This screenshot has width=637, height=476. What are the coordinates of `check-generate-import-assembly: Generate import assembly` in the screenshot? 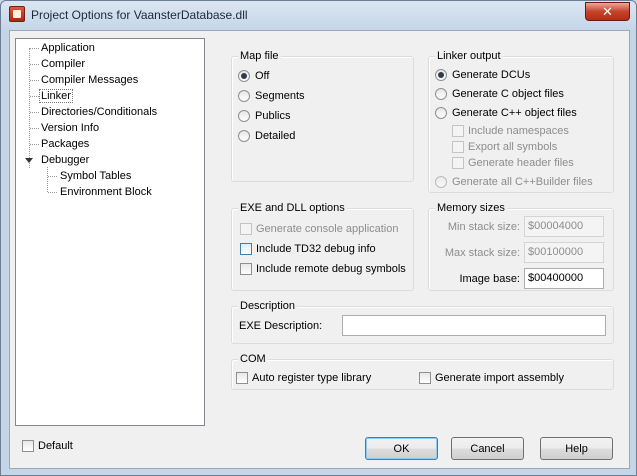 It's located at (491, 378).